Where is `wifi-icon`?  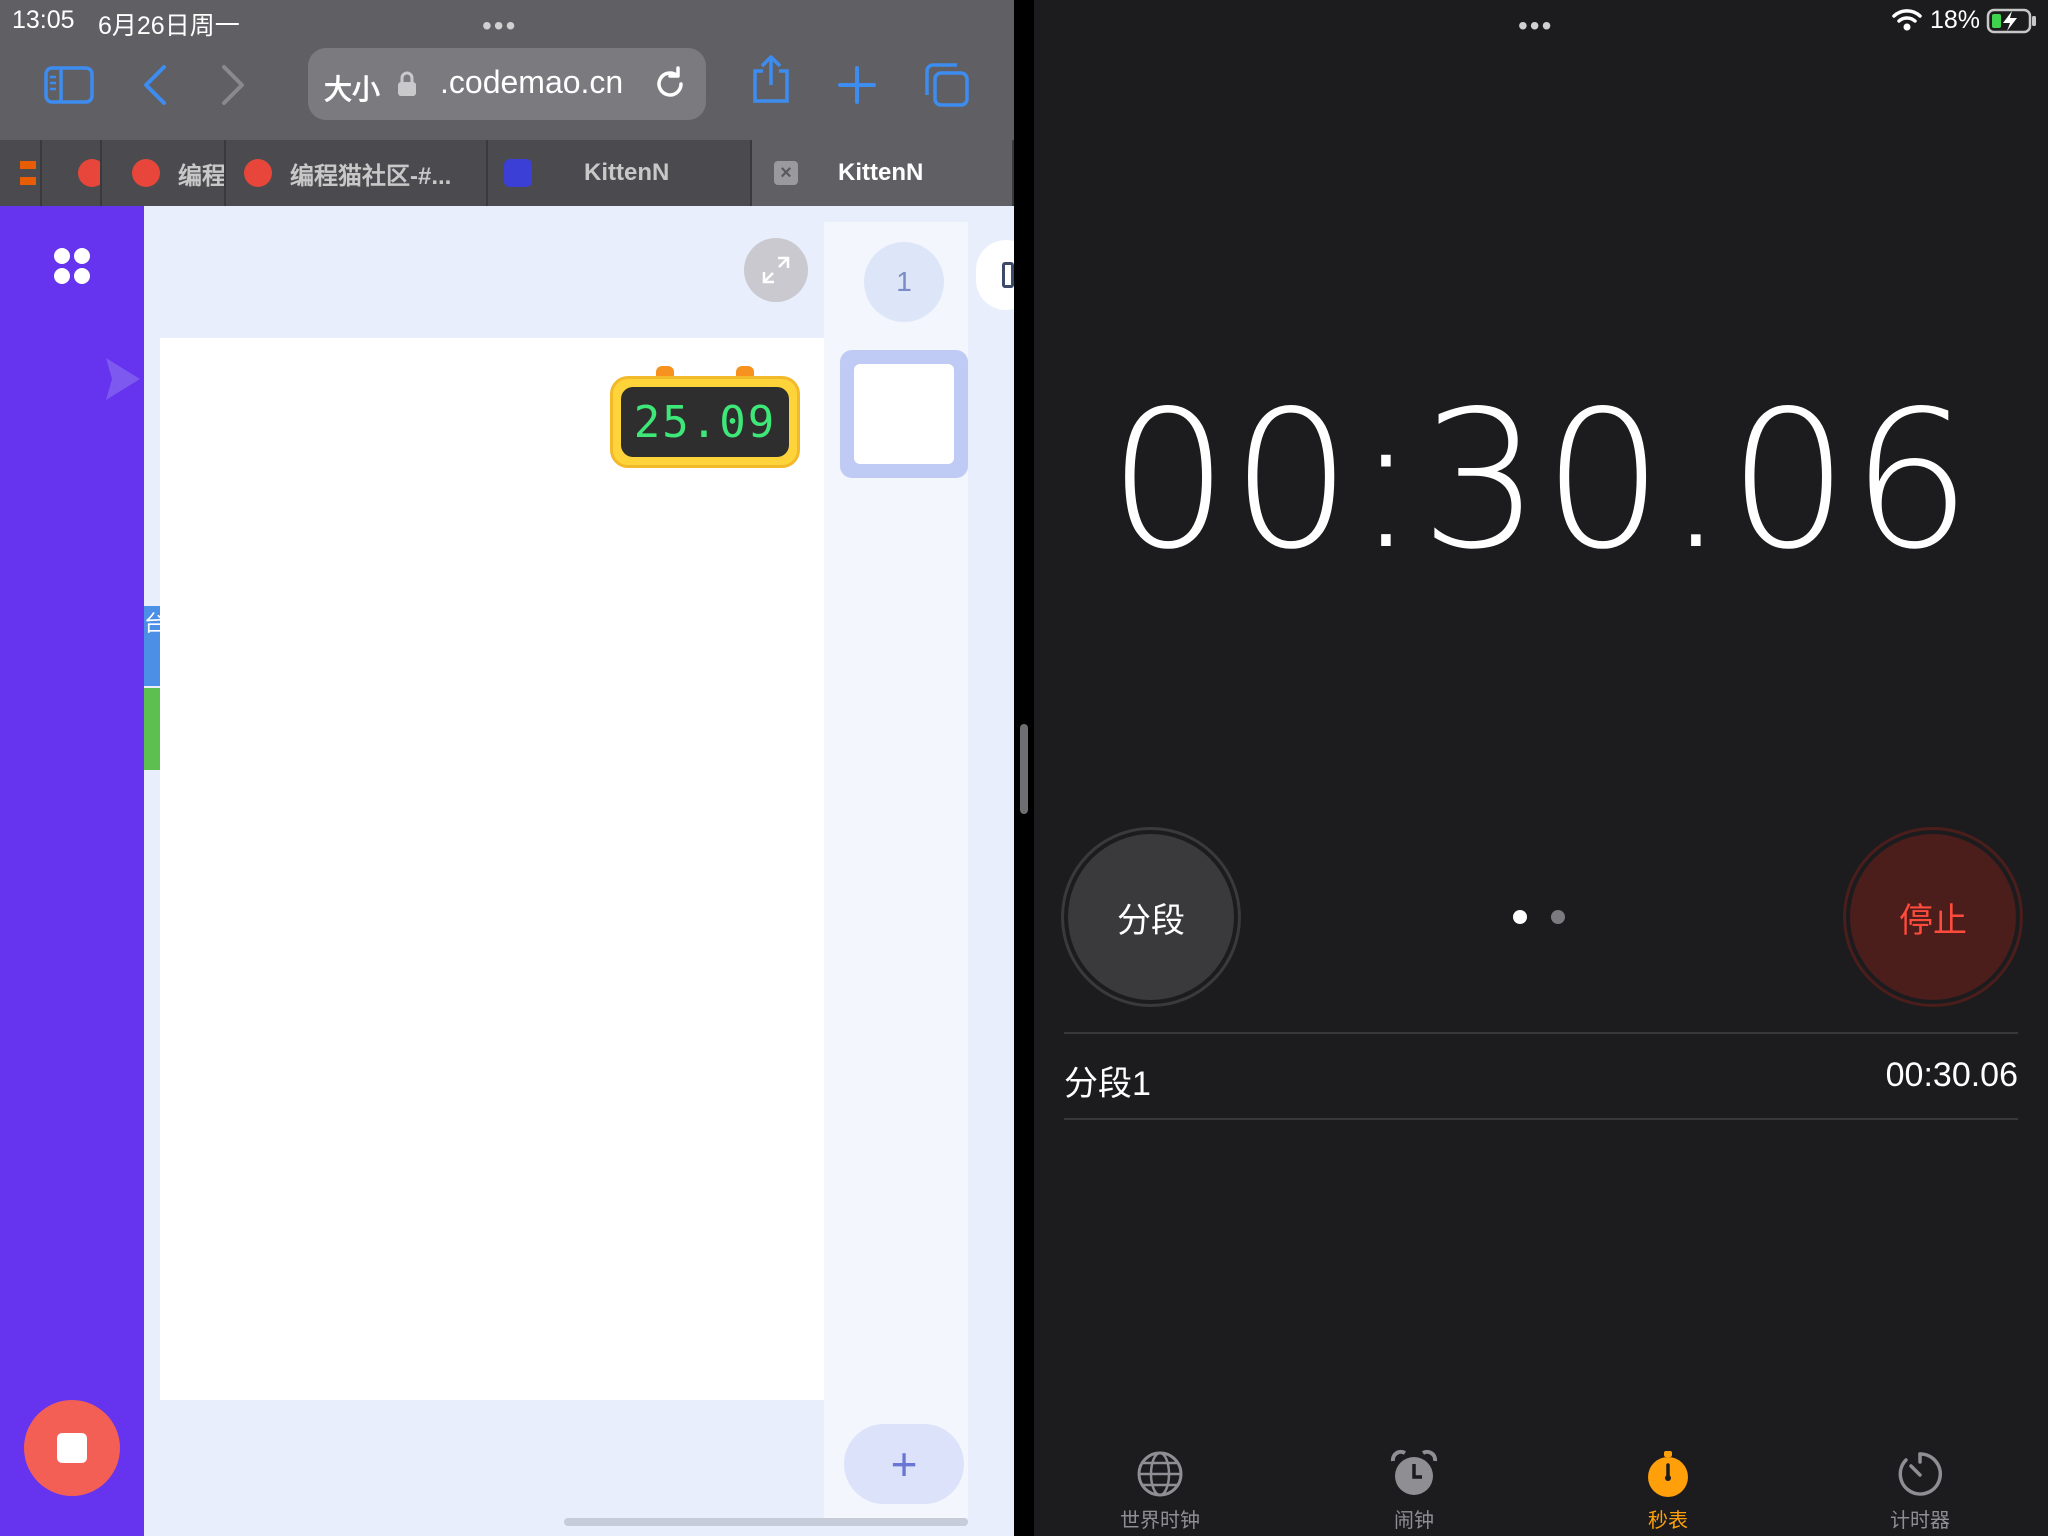
wifi-icon is located at coordinates (1907, 22).